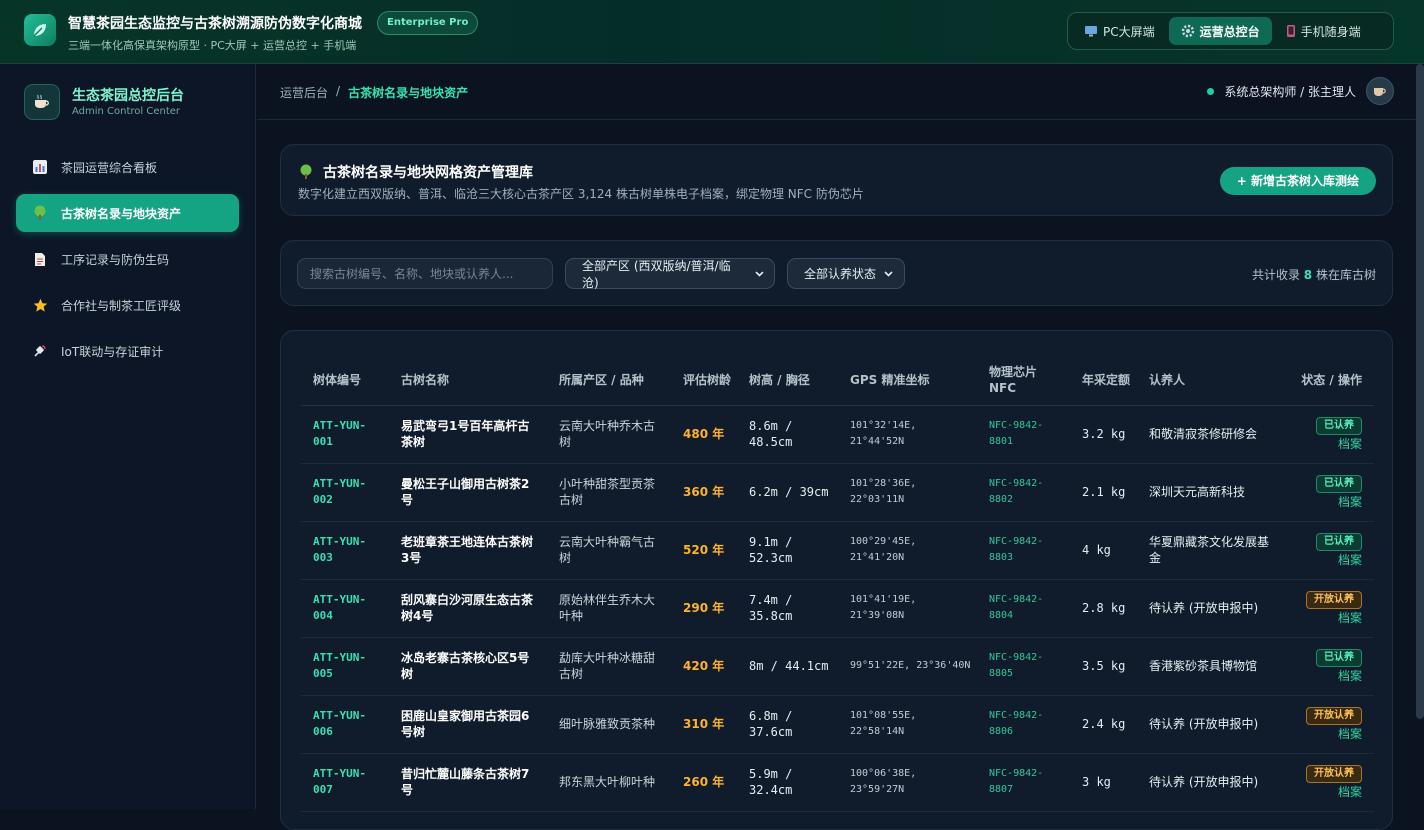 The height and width of the screenshot is (830, 1424). What do you see at coordinates (40, 259) in the screenshot?
I see `document-icon` at bounding box center [40, 259].